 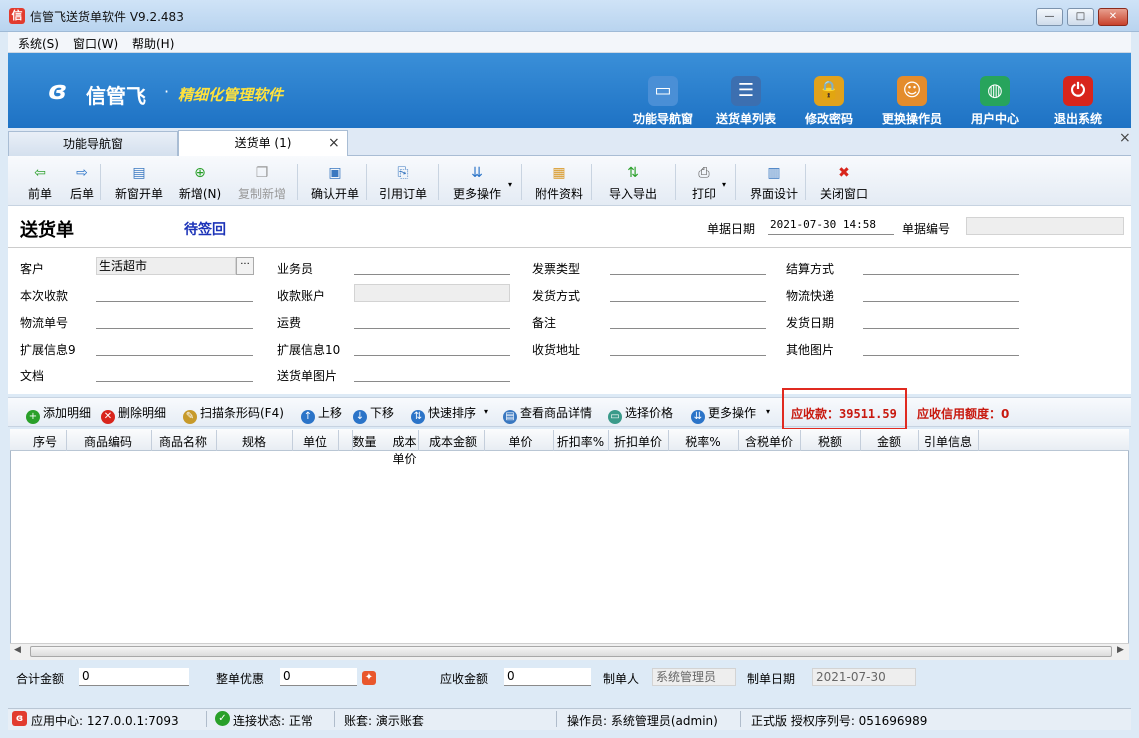 What do you see at coordinates (134, 677) in the screenshot?
I see `total-field: 0` at bounding box center [134, 677].